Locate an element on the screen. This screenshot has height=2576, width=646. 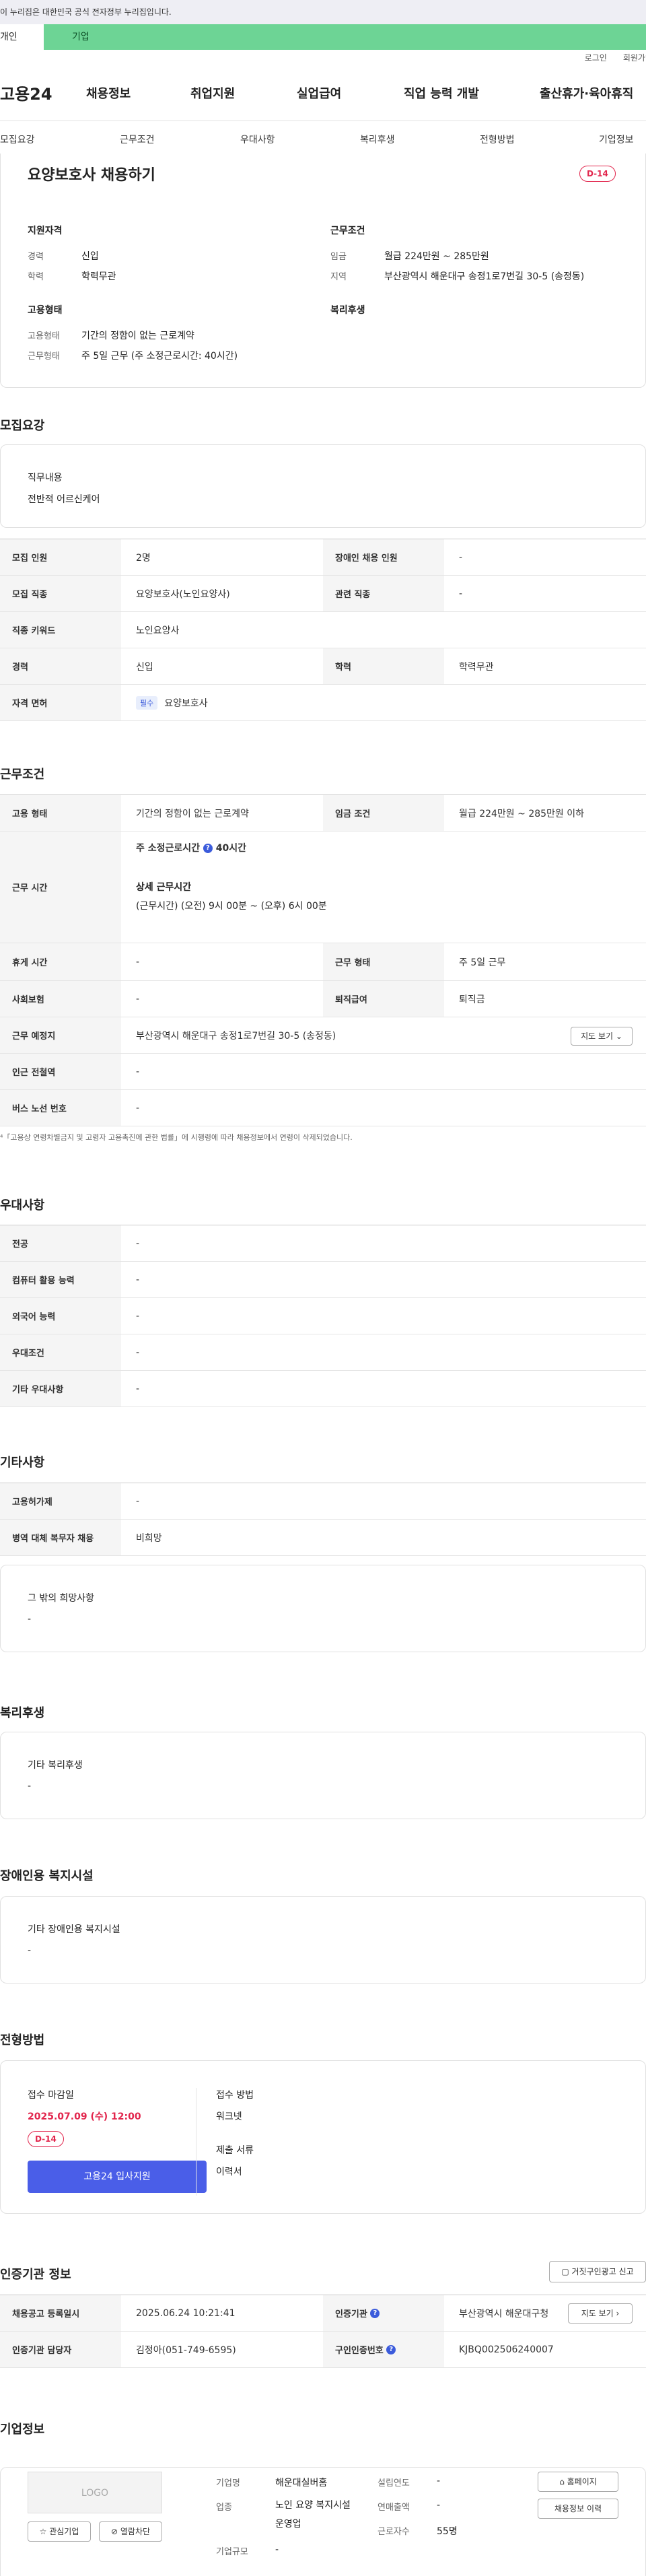
size-label: 기업규모 is located at coordinates (232, 2552).